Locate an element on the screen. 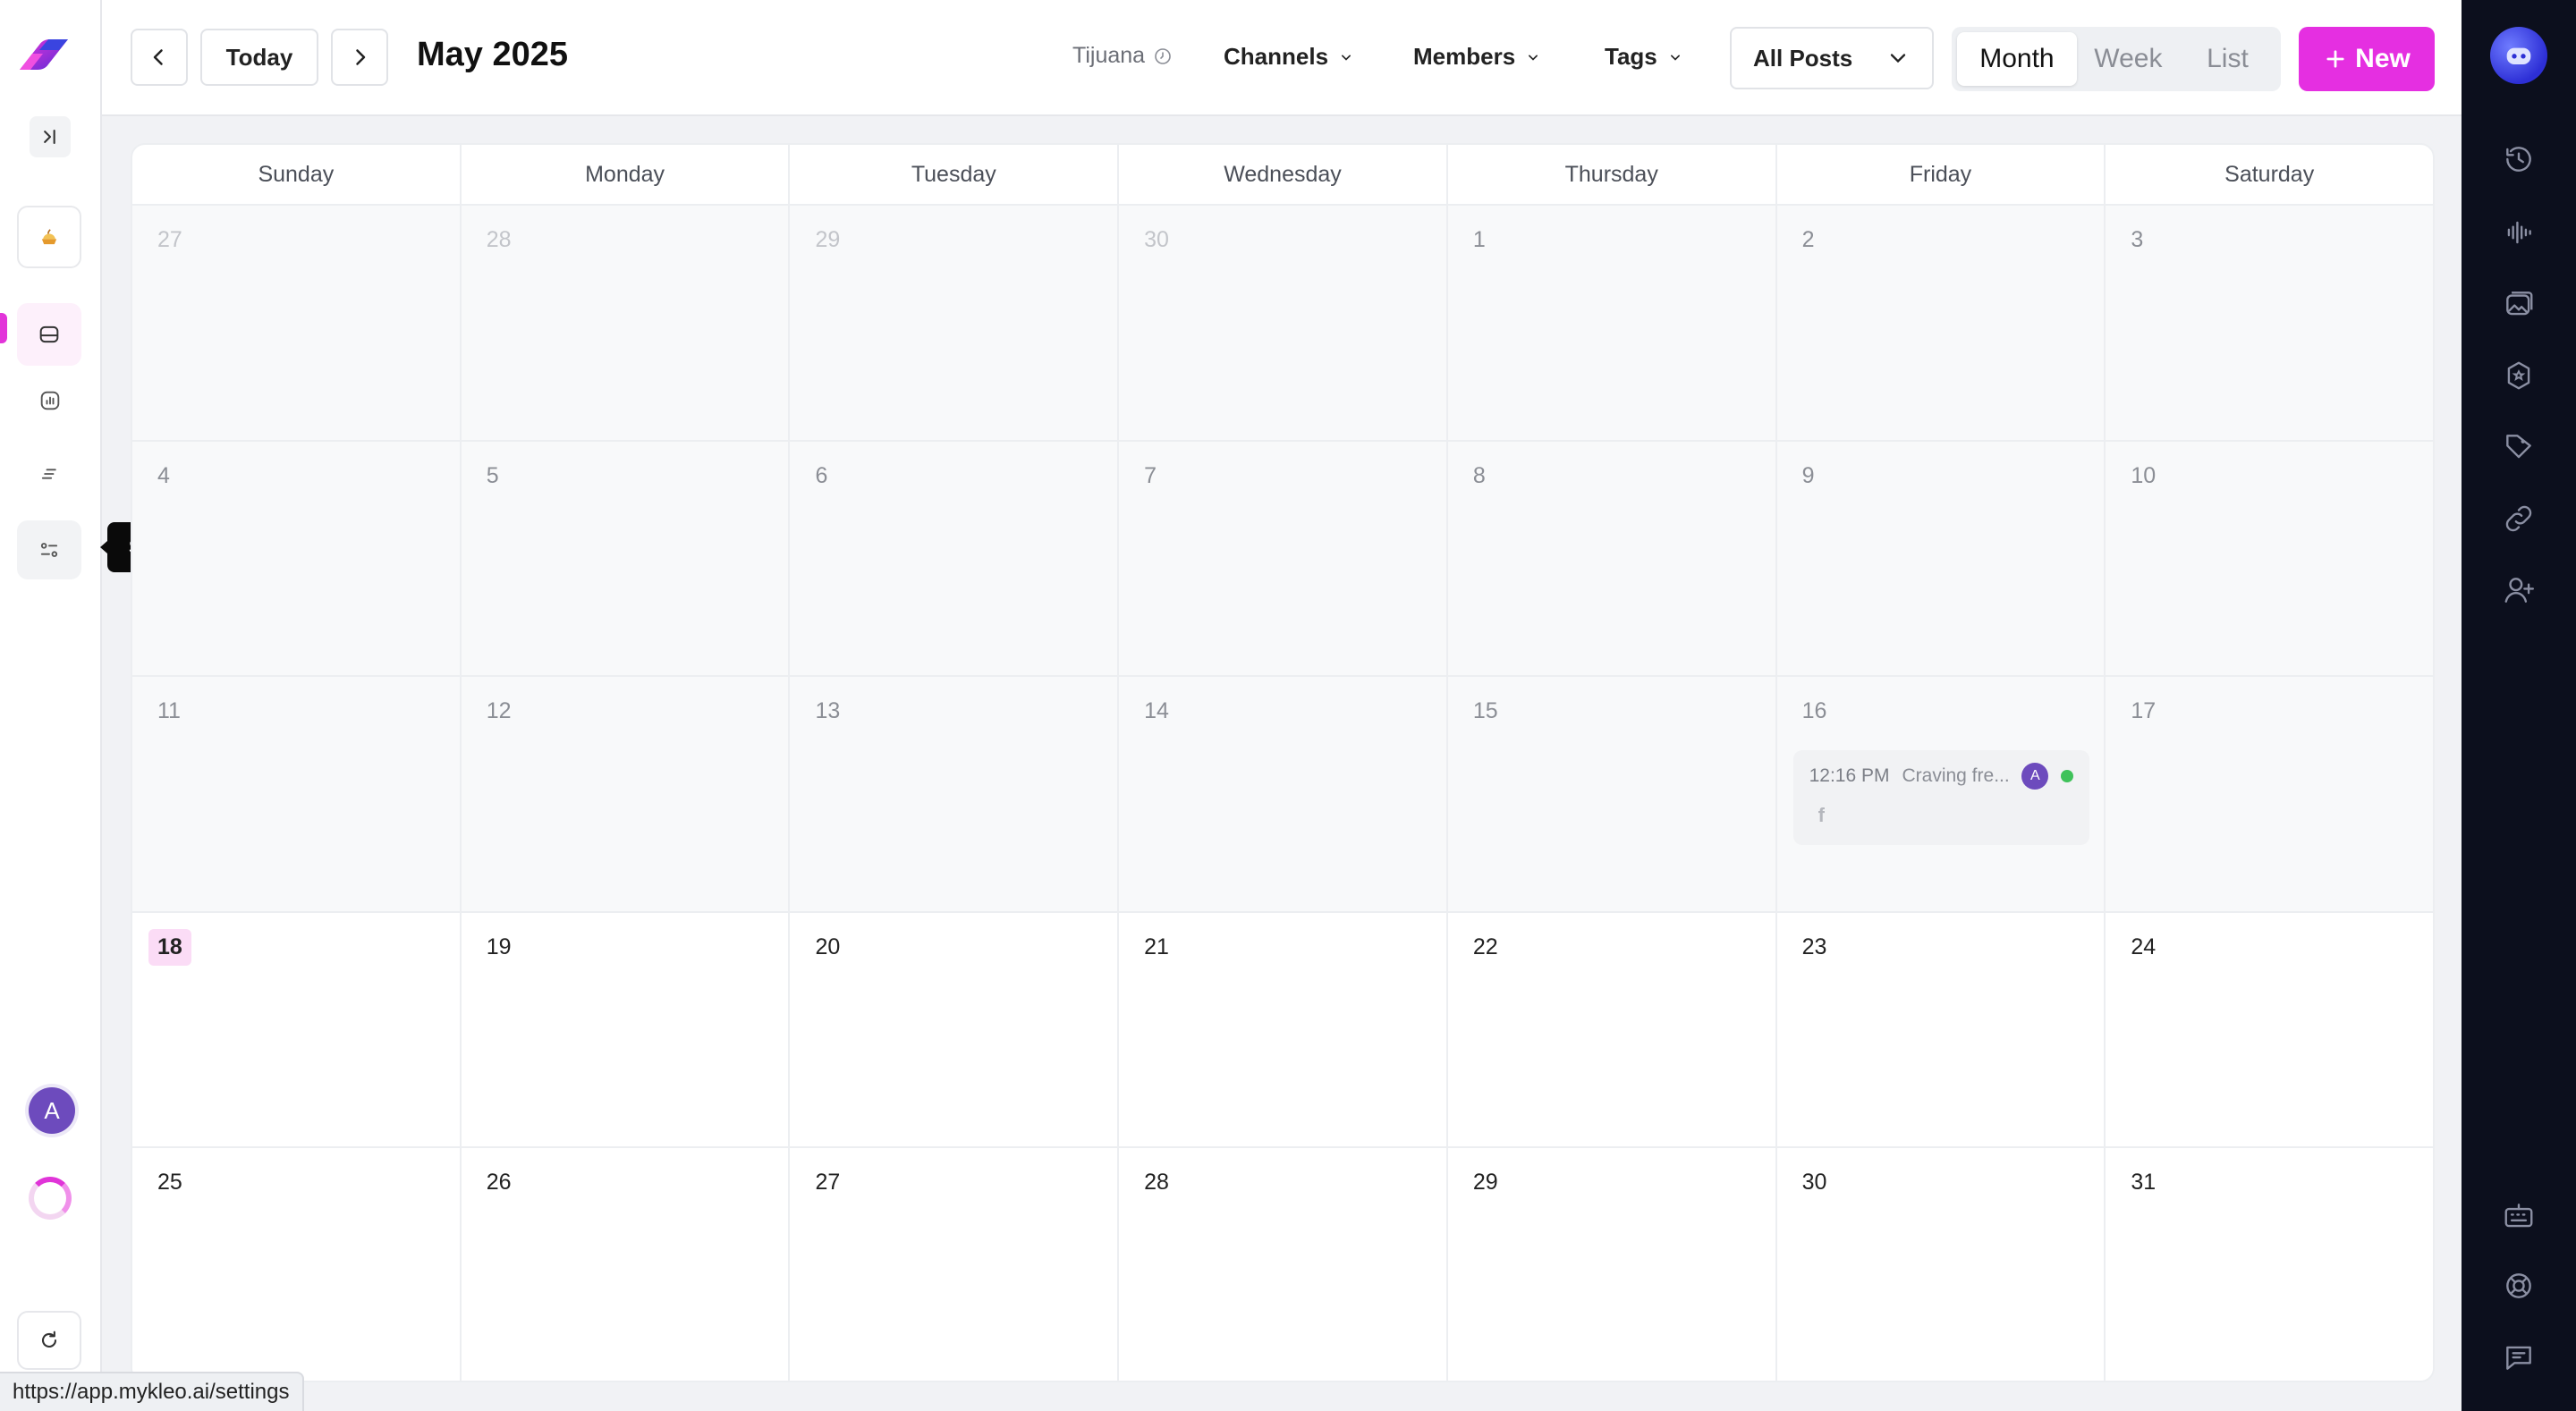 This screenshot has width=2576, height=1411. refresh-button is located at coordinates (49, 1340).